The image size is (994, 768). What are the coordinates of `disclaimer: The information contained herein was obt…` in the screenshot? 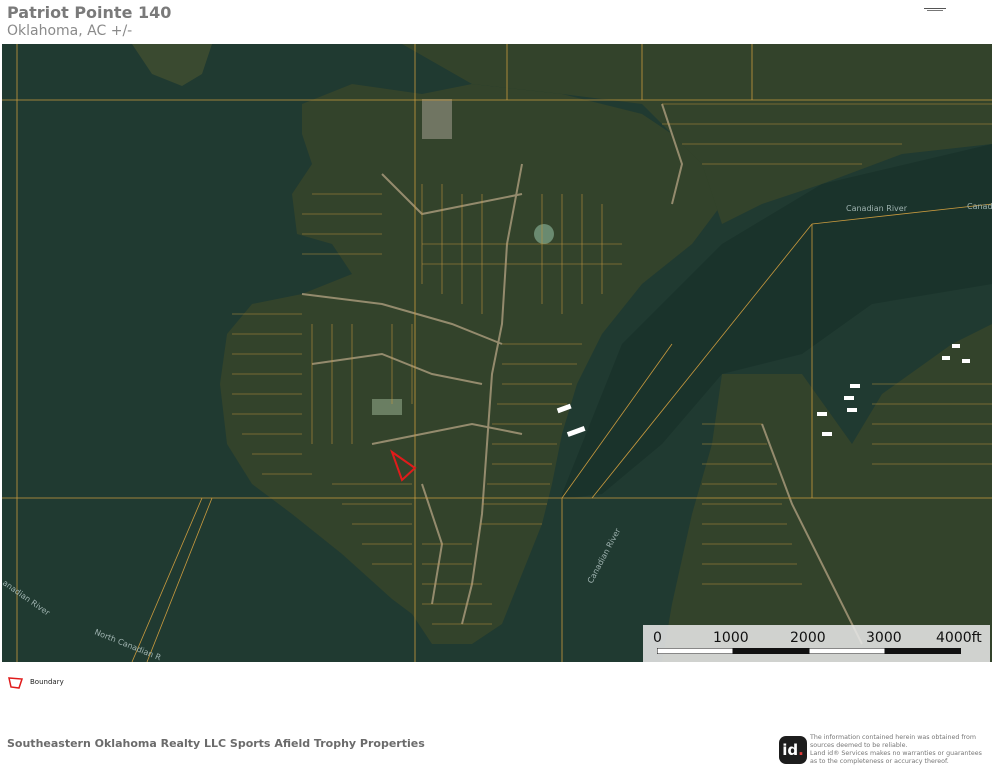 It's located at (900, 750).